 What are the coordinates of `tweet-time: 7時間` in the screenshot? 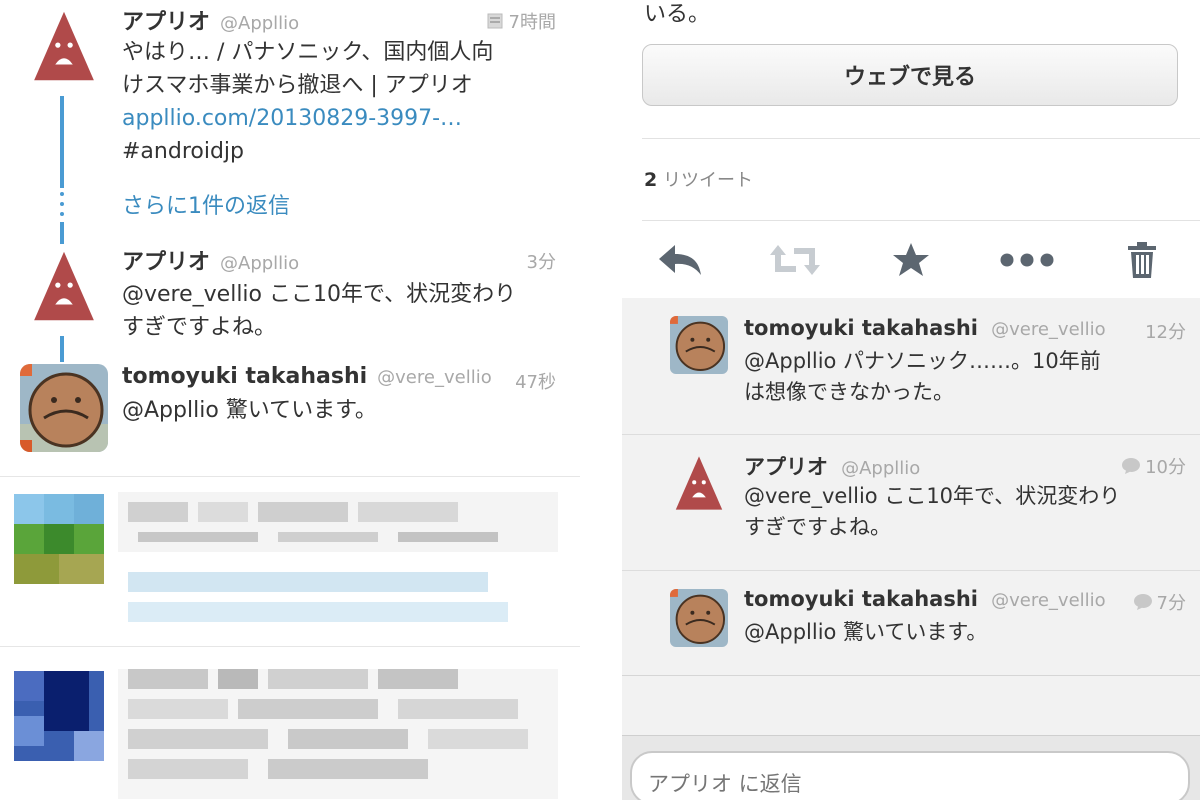 It's located at (521, 21).